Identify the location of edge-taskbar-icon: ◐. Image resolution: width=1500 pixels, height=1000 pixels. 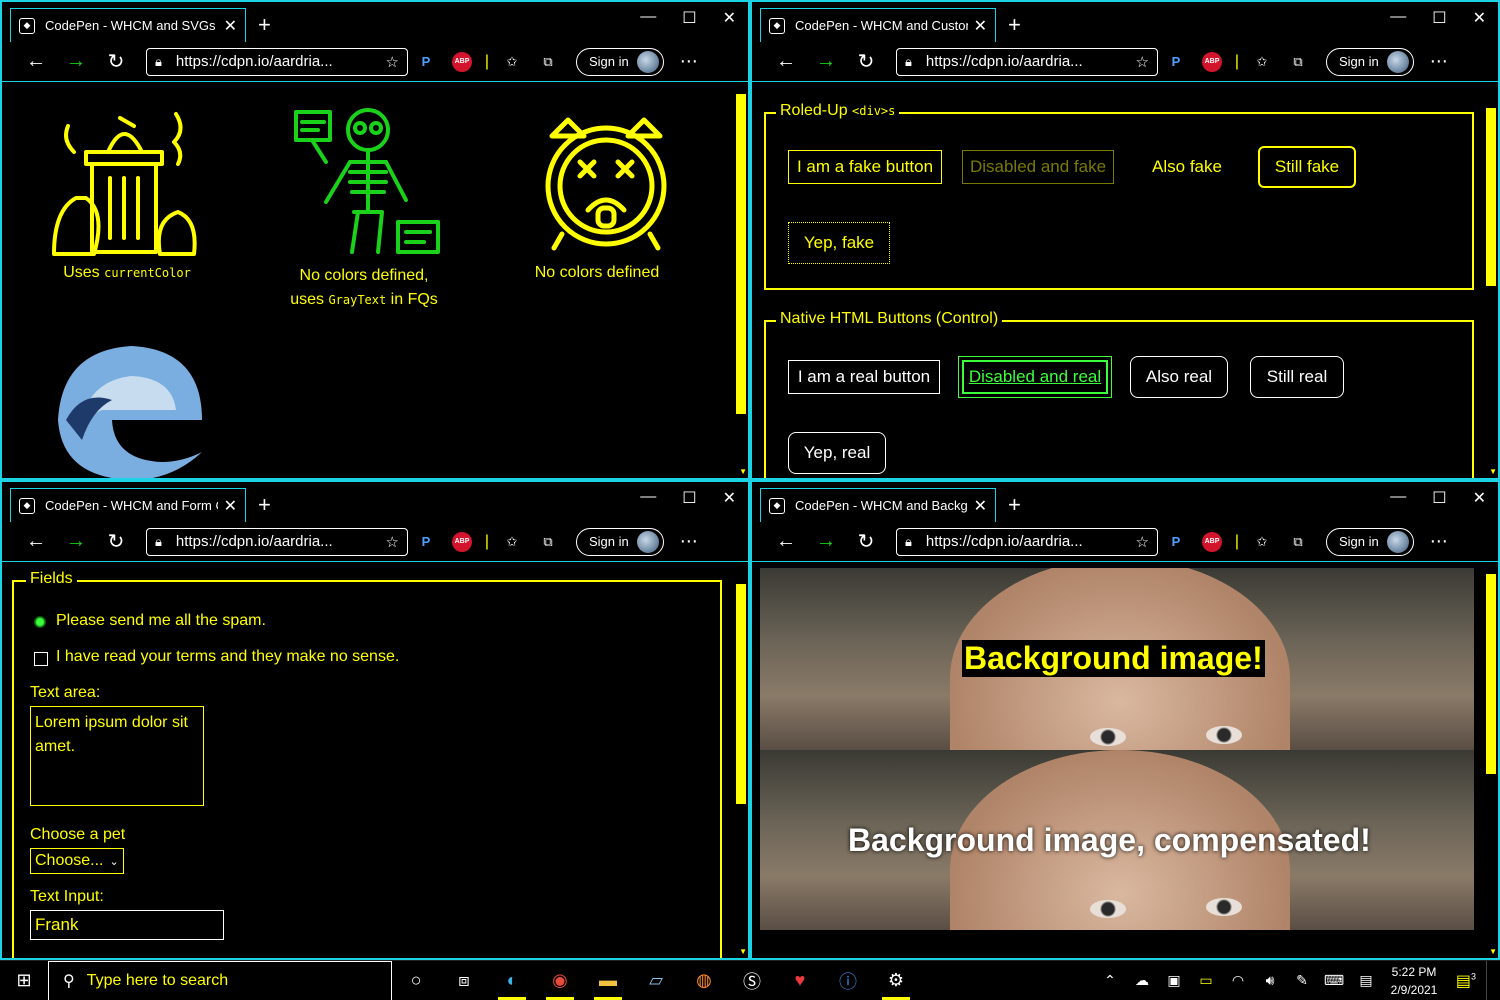
(512, 980).